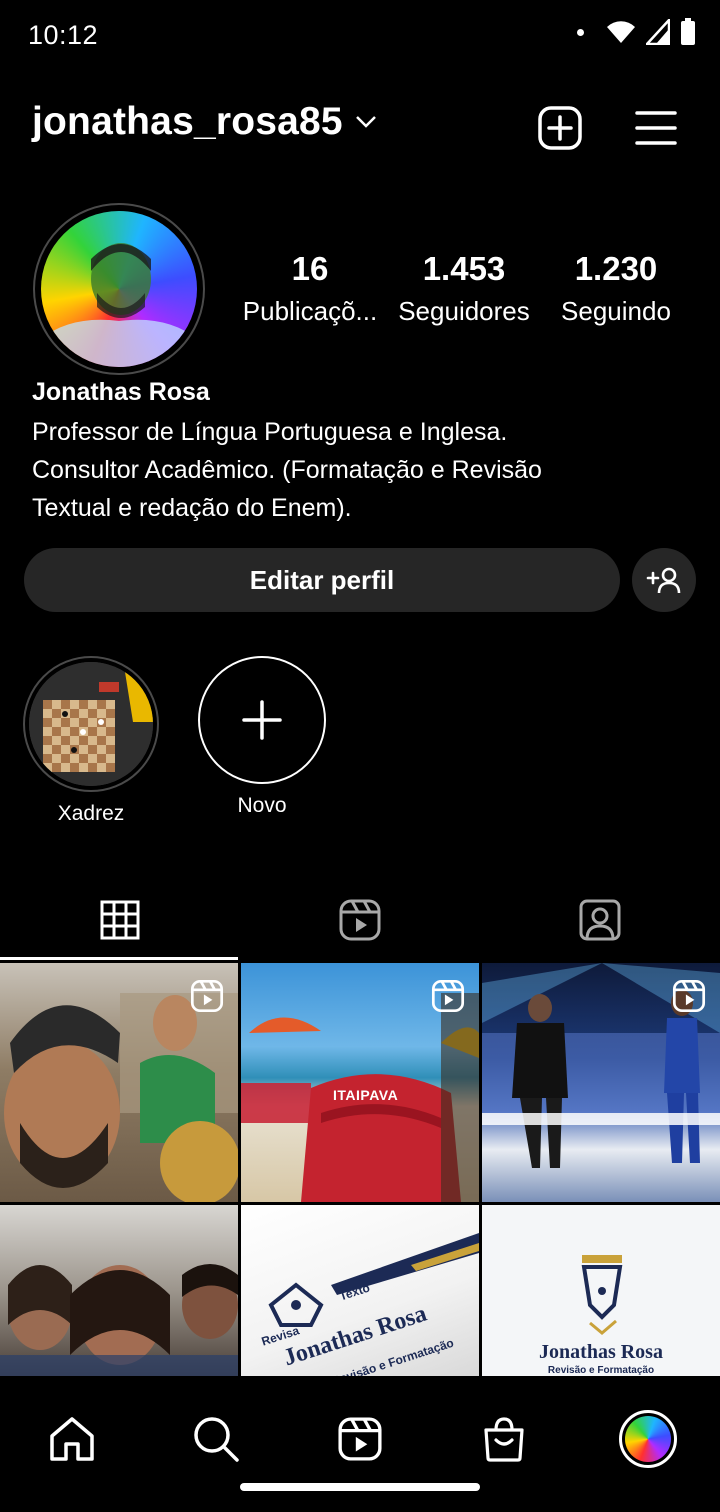 Image resolution: width=720 pixels, height=1512 pixels. What do you see at coordinates (636, 32) in the screenshot?
I see `status-icons` at bounding box center [636, 32].